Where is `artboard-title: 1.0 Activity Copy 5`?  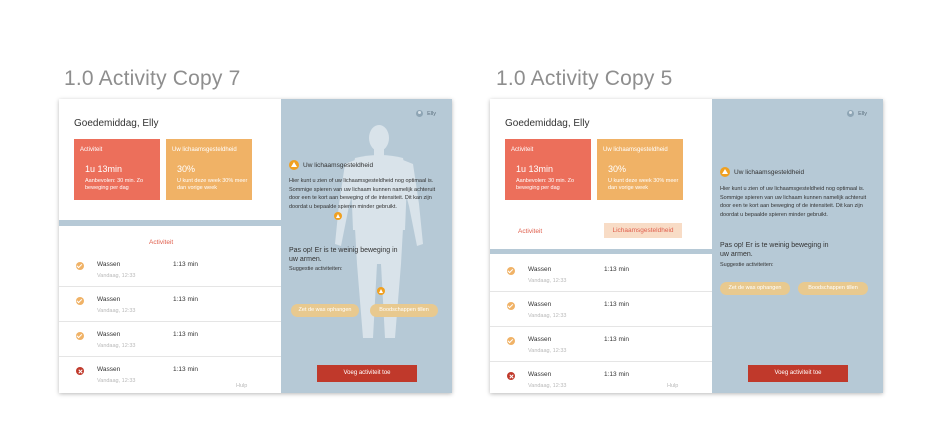 artboard-title: 1.0 Activity Copy 5 is located at coordinates (584, 78).